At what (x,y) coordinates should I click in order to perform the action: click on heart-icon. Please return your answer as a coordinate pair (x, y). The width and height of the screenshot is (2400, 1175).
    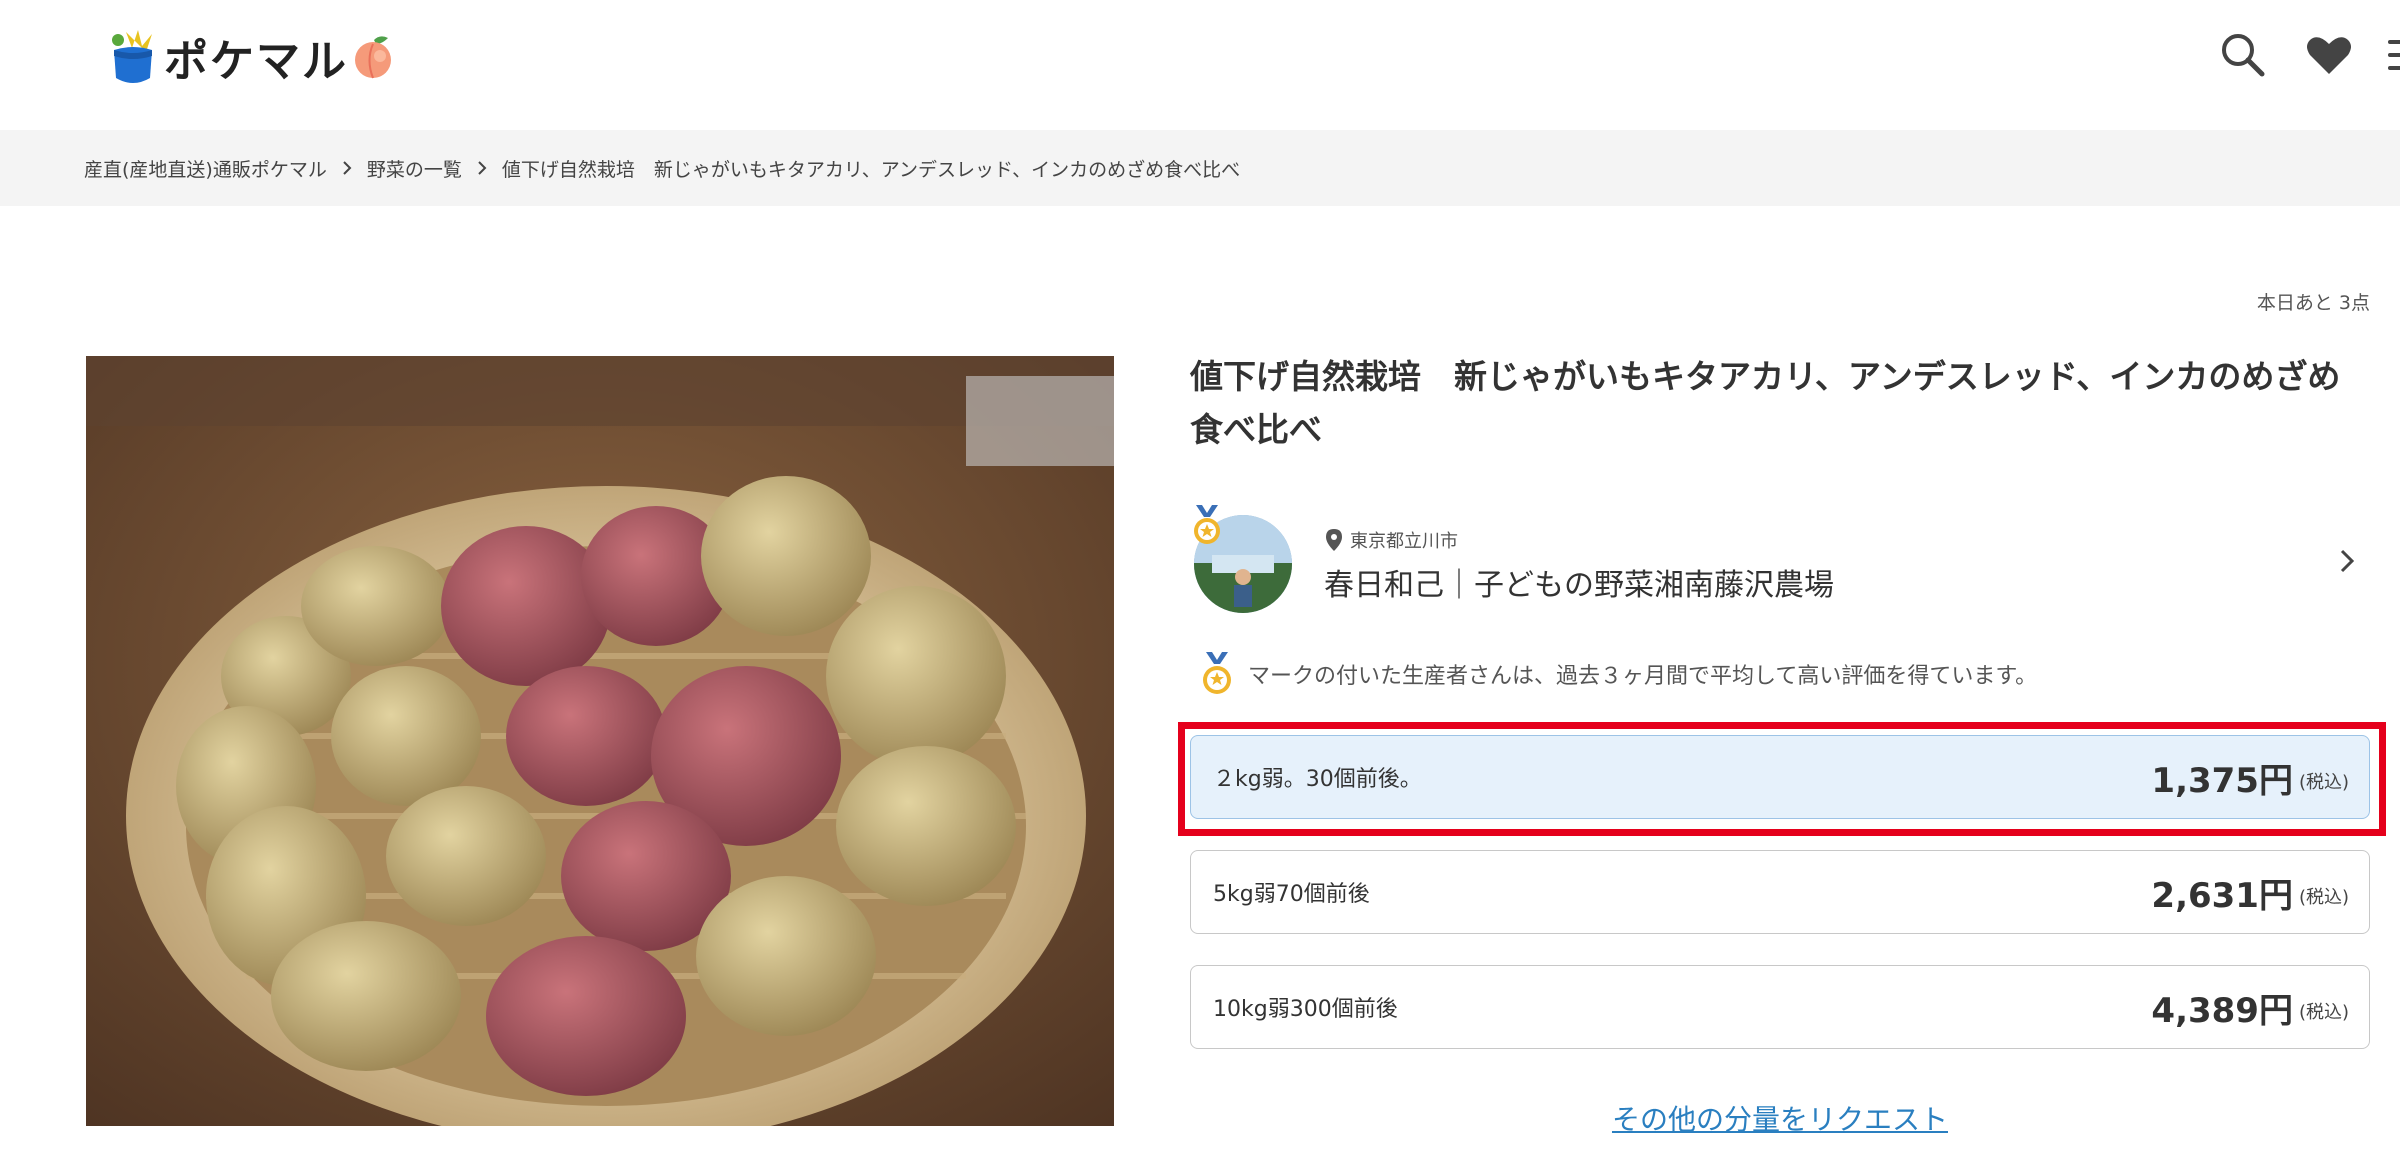
    Looking at the image, I should click on (2329, 55).